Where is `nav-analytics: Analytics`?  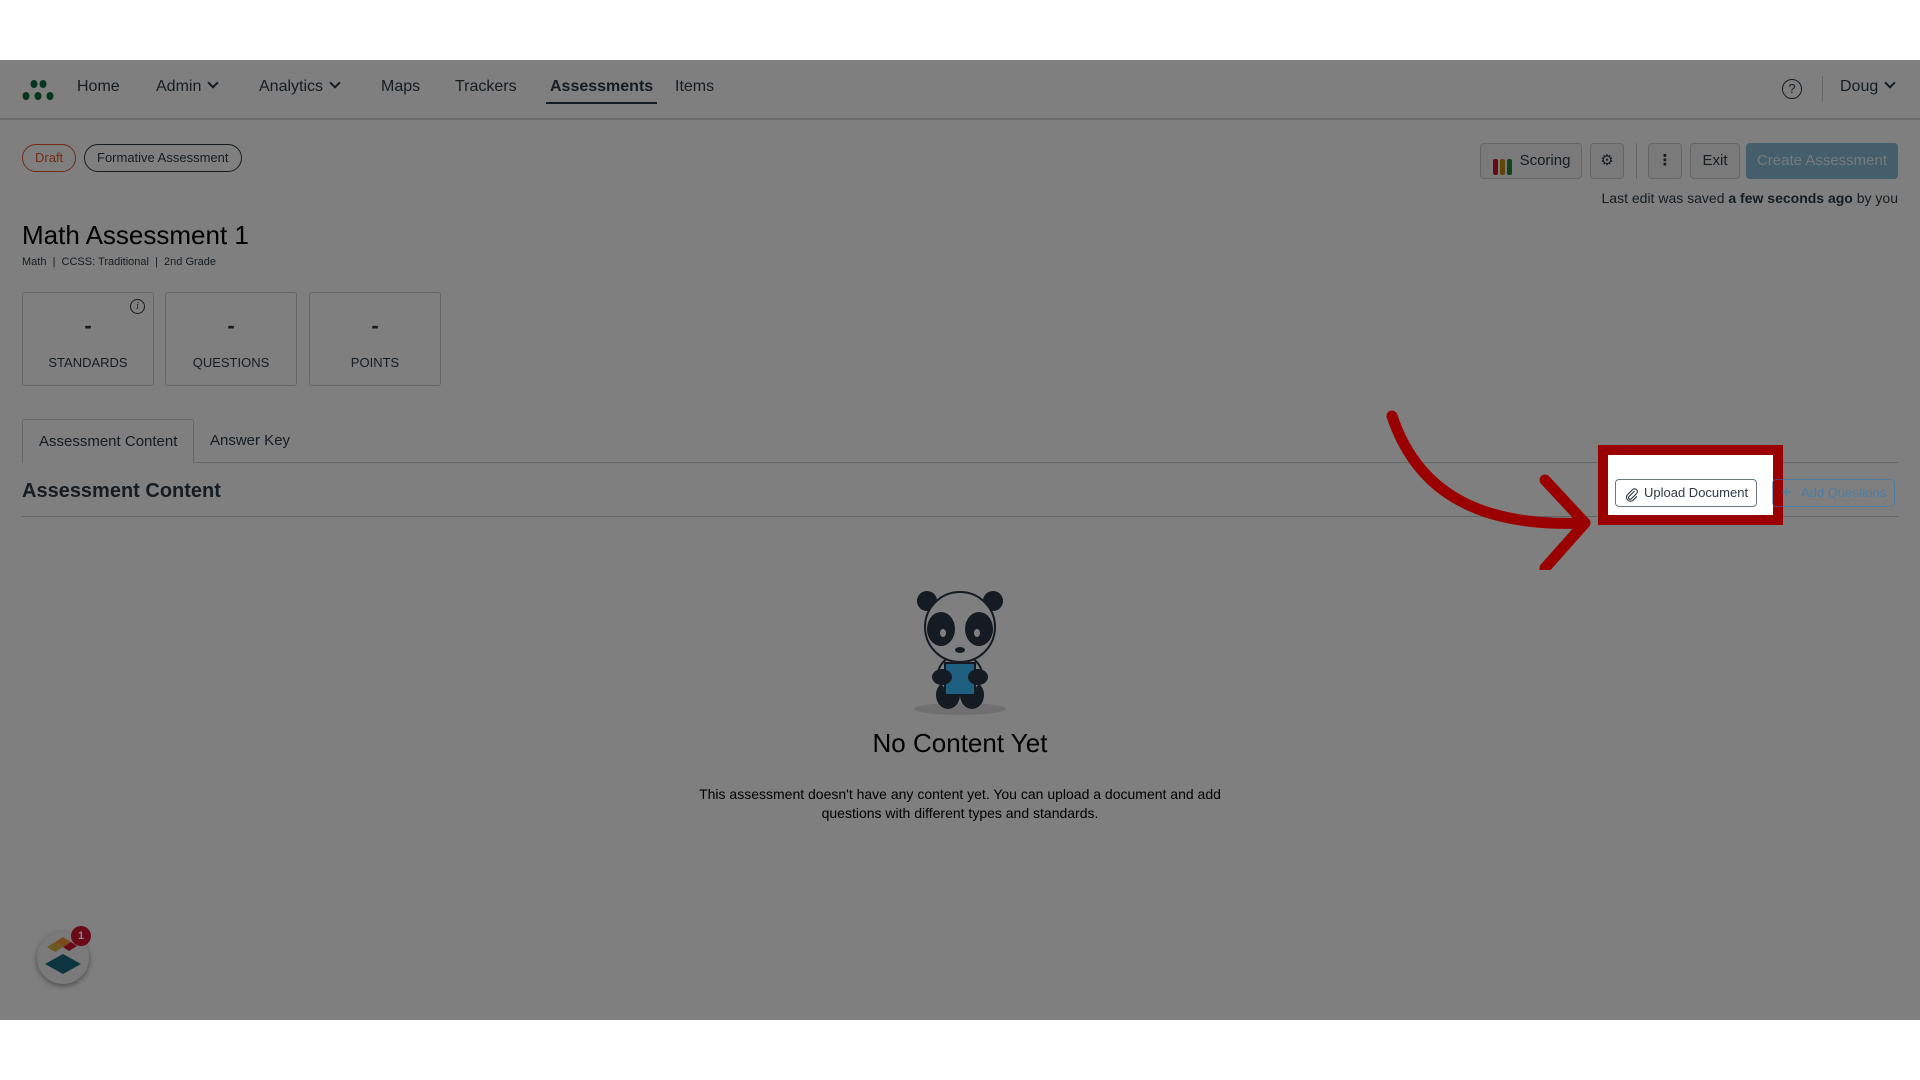
nav-analytics: Analytics is located at coordinates (300, 86).